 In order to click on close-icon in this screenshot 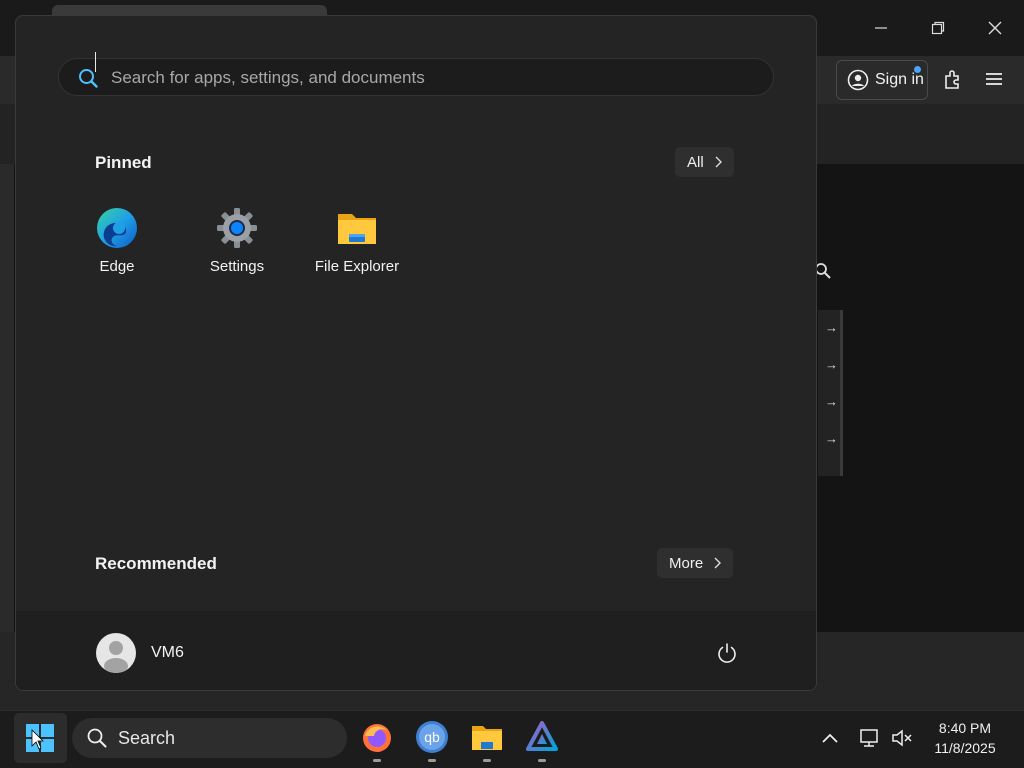, I will do `click(995, 28)`.